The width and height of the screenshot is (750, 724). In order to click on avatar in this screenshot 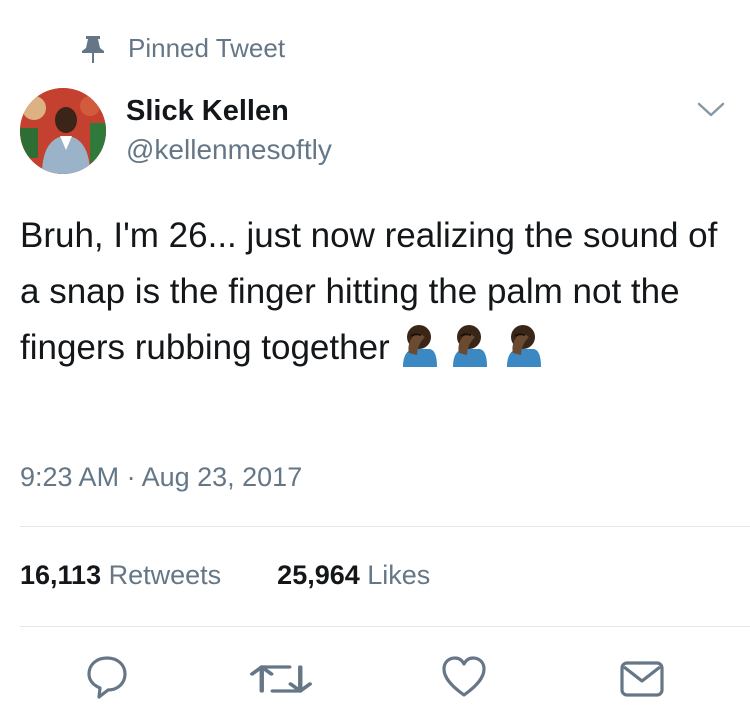, I will do `click(63, 131)`.